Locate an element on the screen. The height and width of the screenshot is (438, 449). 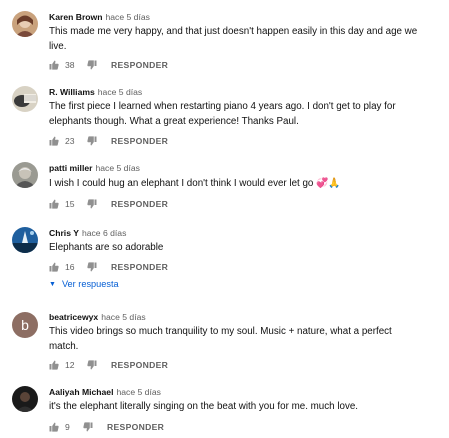
author-name: beatricewyx is located at coordinates (73, 317).